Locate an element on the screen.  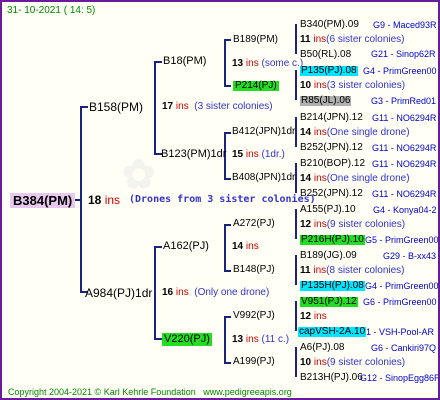
gen3-queen: V992(PJ) is located at coordinates (254, 316).